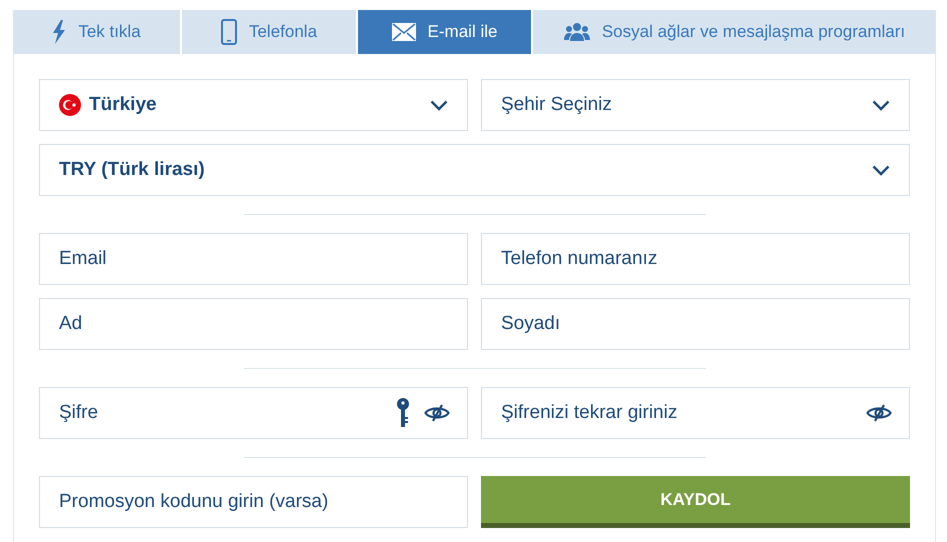  I want to click on dropdown: Türkiye, so click(253, 105).